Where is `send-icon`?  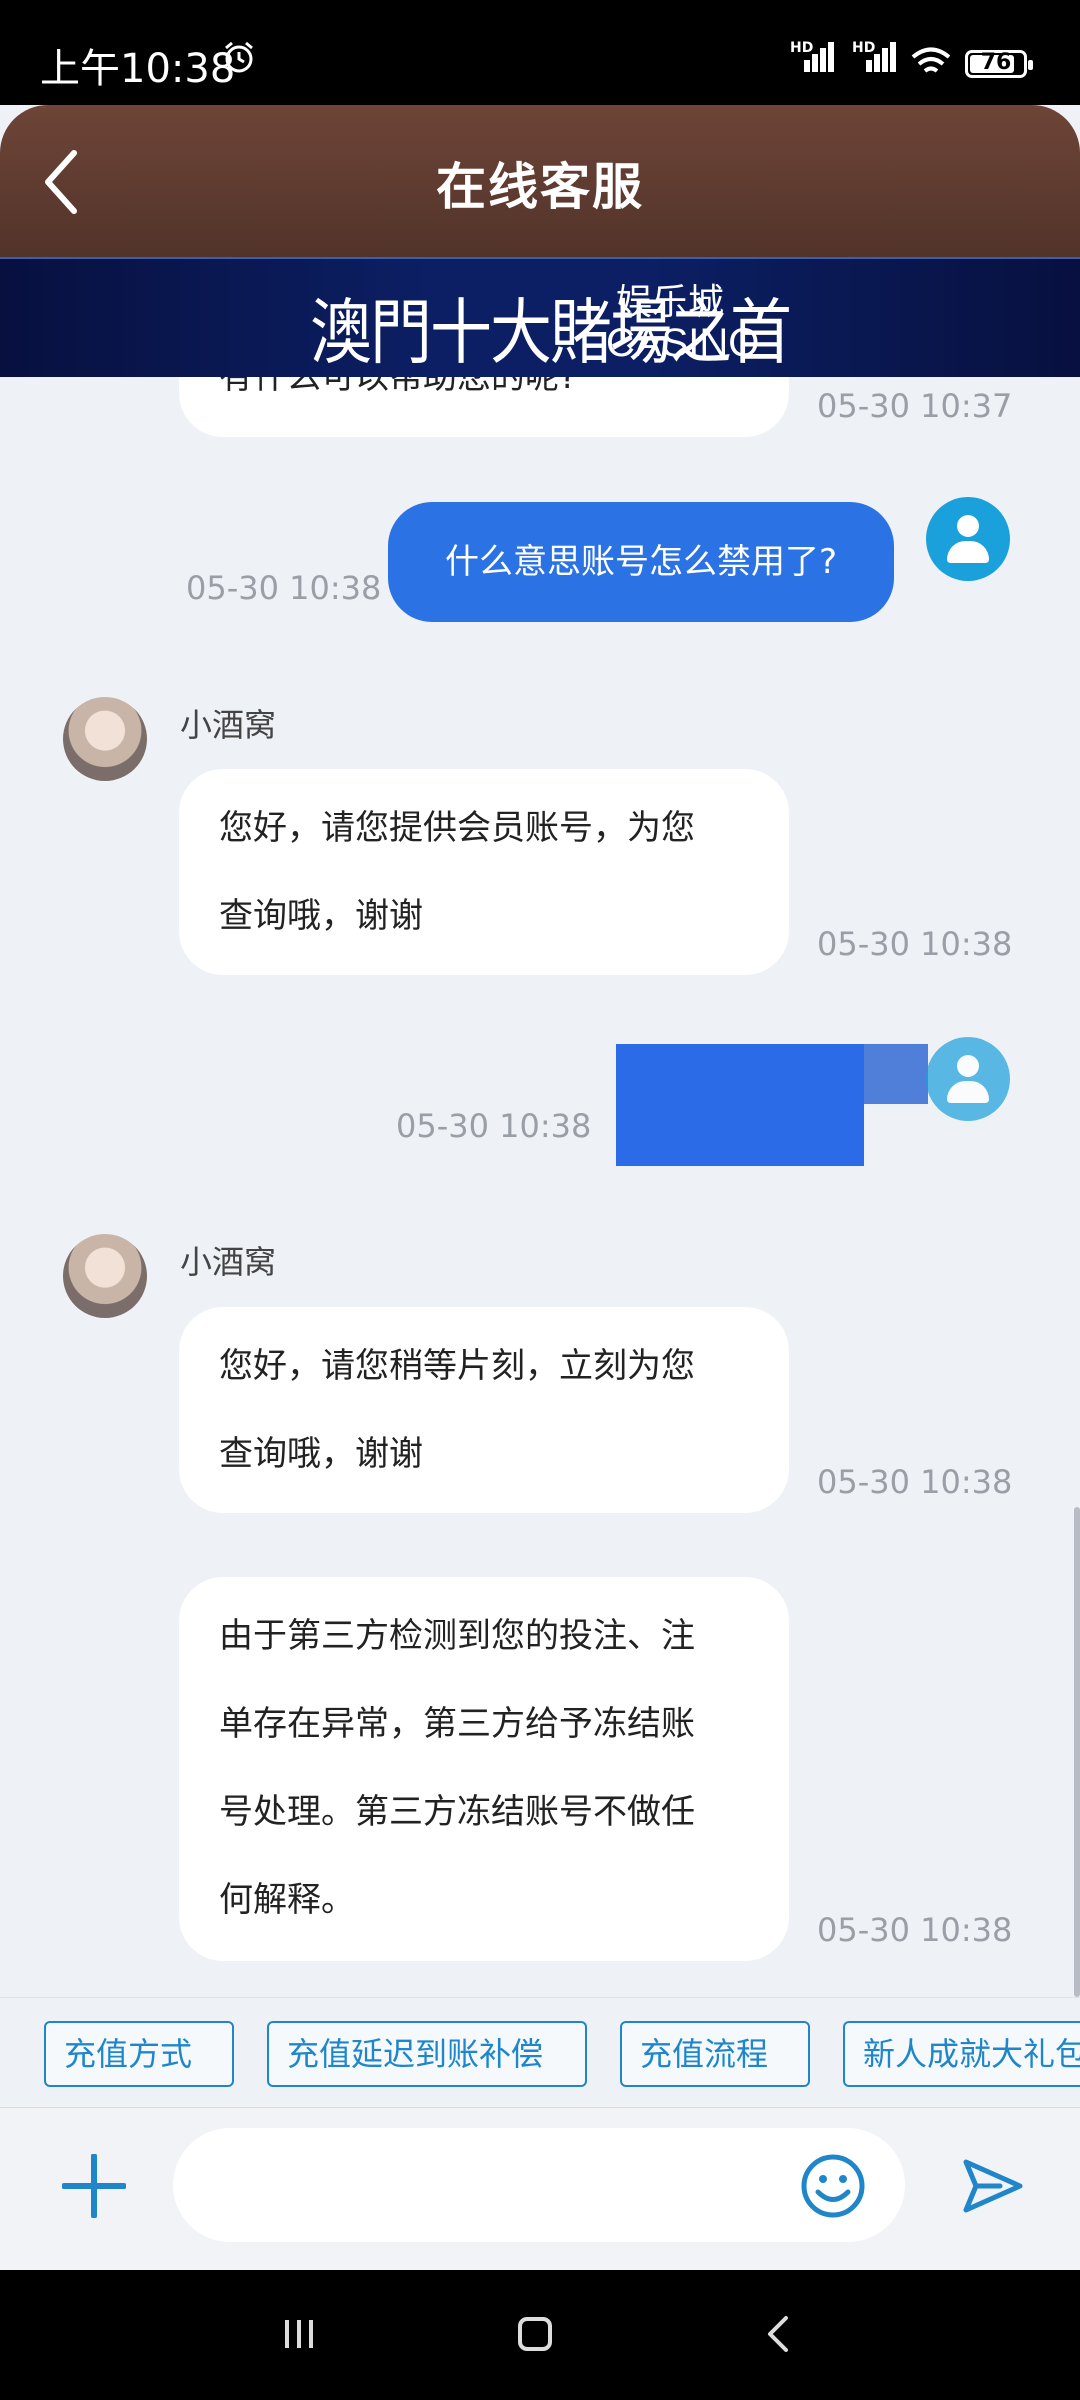
send-icon is located at coordinates (992, 2186).